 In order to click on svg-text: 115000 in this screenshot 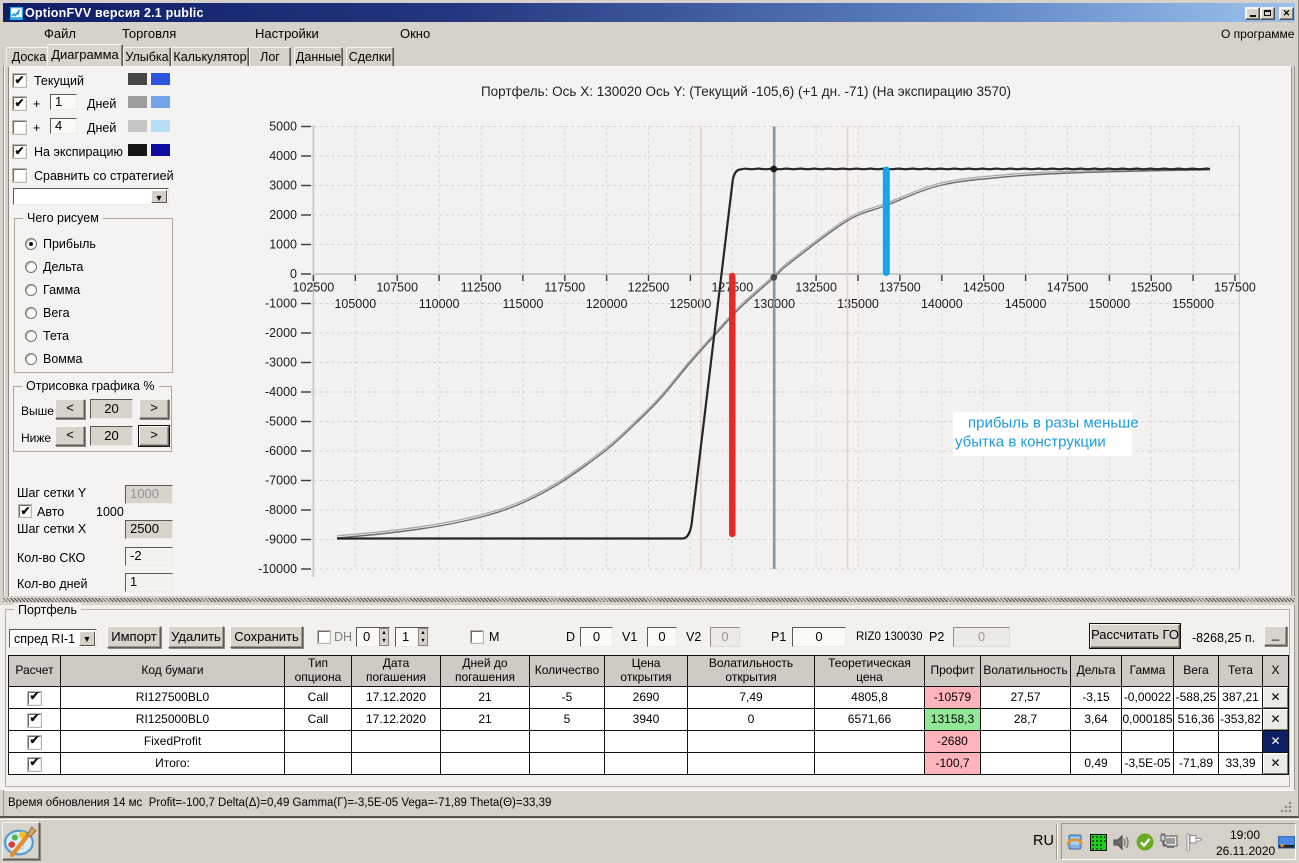, I will do `click(523, 304)`.